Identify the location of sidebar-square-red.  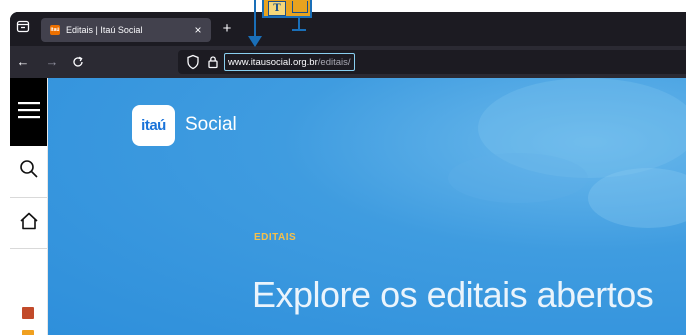
(28, 313).